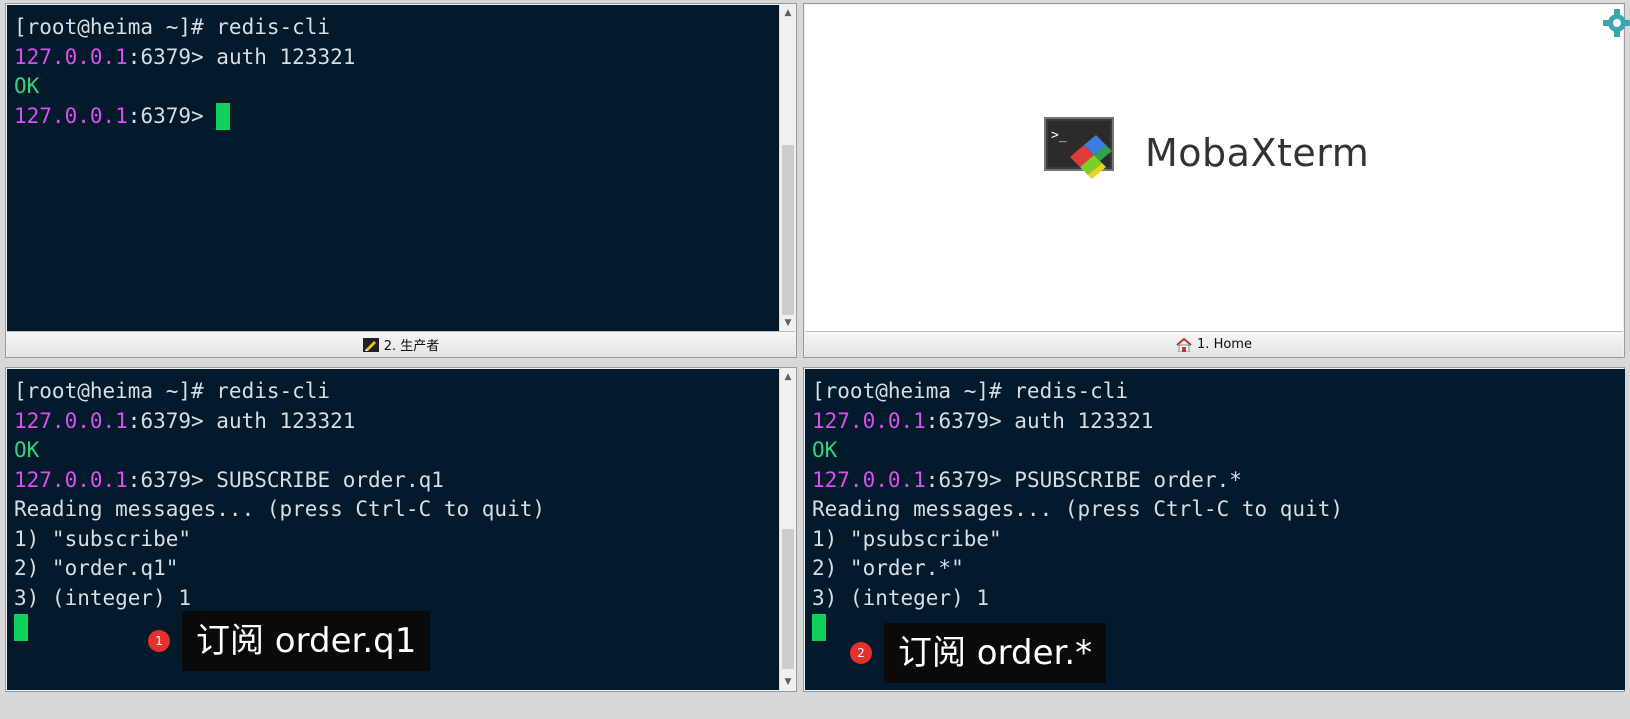 The height and width of the screenshot is (719, 1630). I want to click on terminal-text: :6379> PSUBSCRIBE order.*, so click(1083, 479).